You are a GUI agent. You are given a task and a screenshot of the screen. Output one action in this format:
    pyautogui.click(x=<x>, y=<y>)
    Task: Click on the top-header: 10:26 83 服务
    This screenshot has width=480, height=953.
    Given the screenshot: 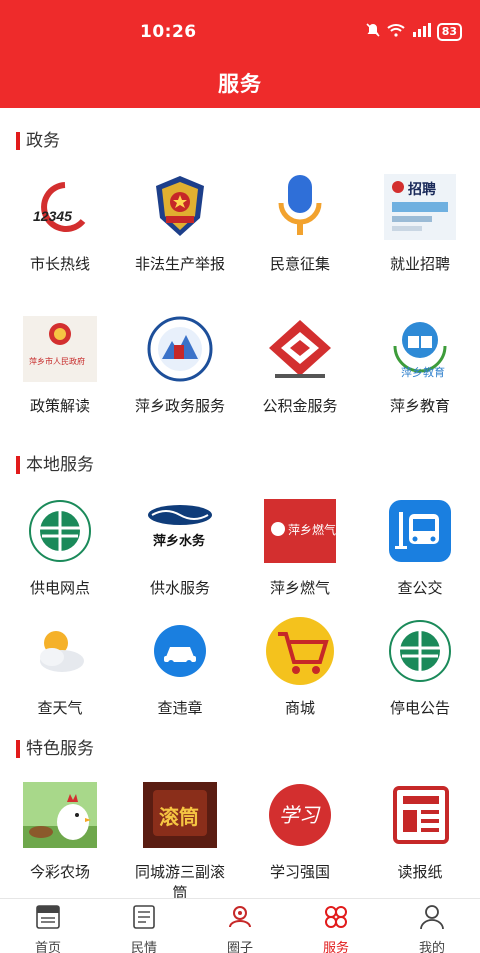 What is the action you would take?
    pyautogui.click(x=240, y=54)
    